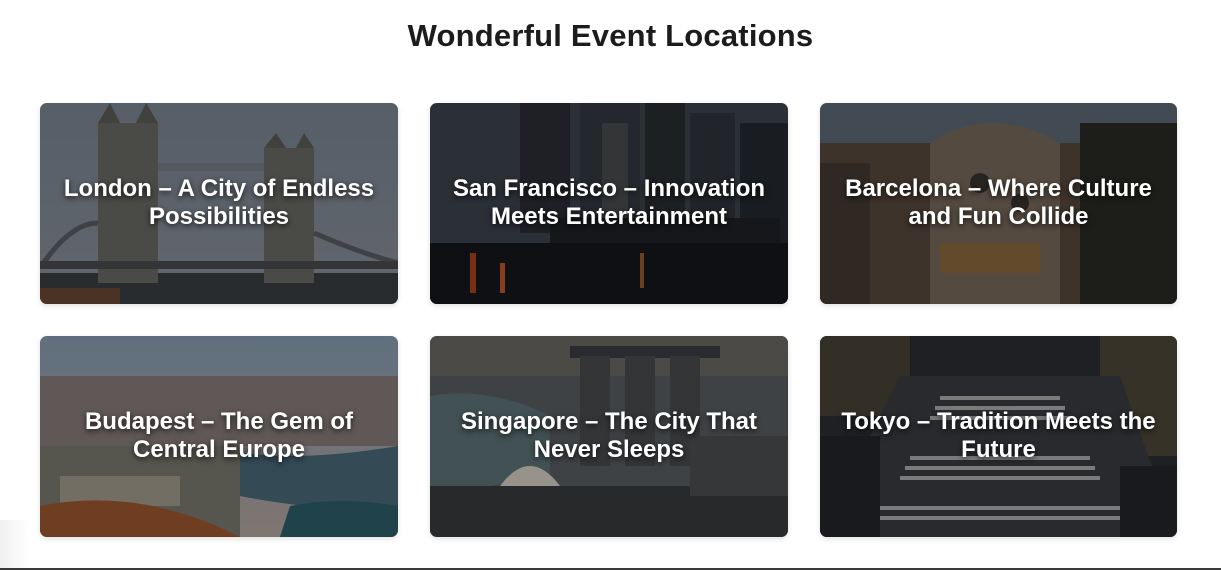 This screenshot has height=570, width=1221. Describe the element at coordinates (610, 35) in the screenshot. I see `section-title: Wonderful Event Locations` at that location.